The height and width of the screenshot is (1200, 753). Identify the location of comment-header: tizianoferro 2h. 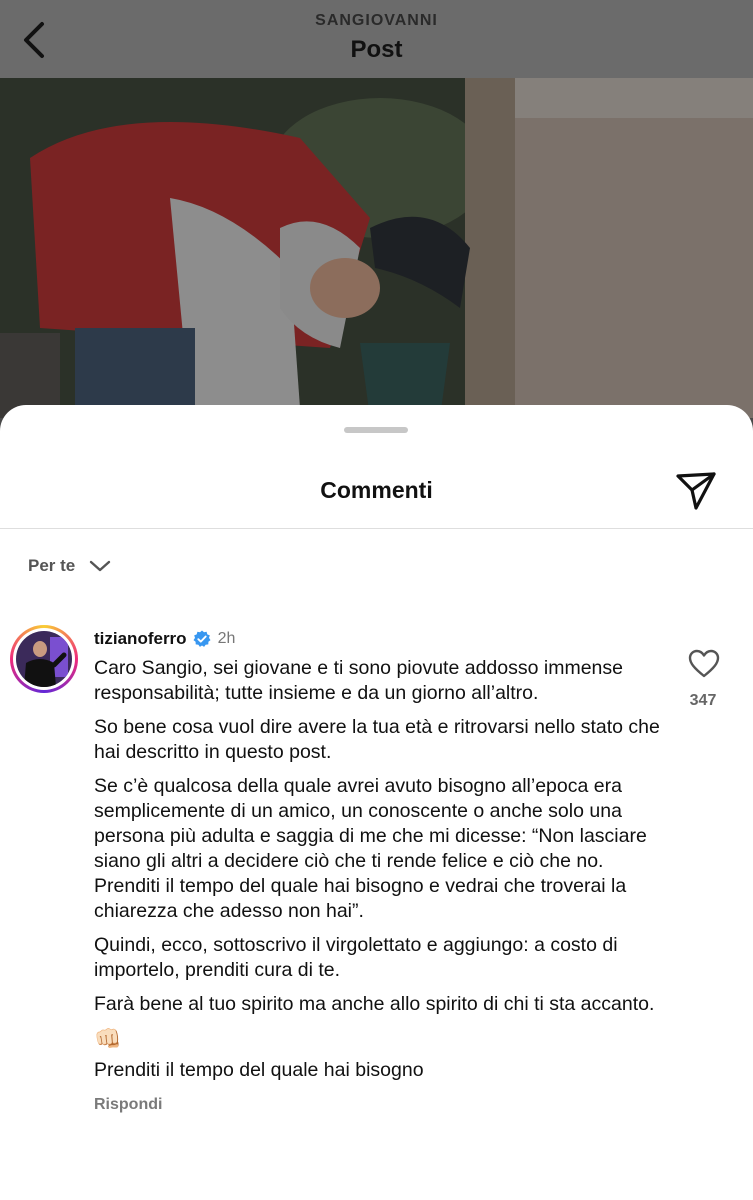
(164, 639).